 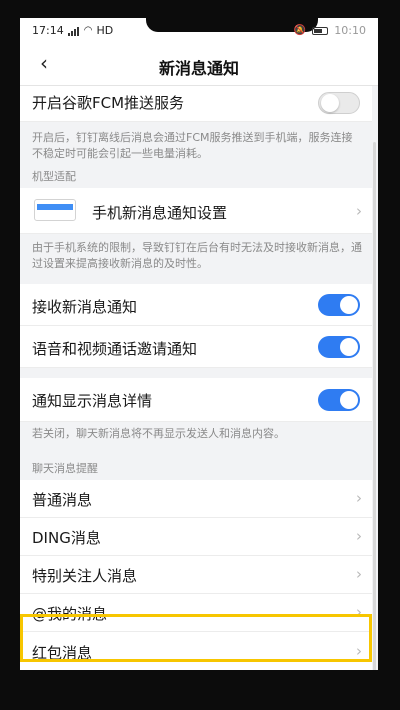 I want to click on chat-item-mentions: @我的消息 ›, so click(x=196, y=613).